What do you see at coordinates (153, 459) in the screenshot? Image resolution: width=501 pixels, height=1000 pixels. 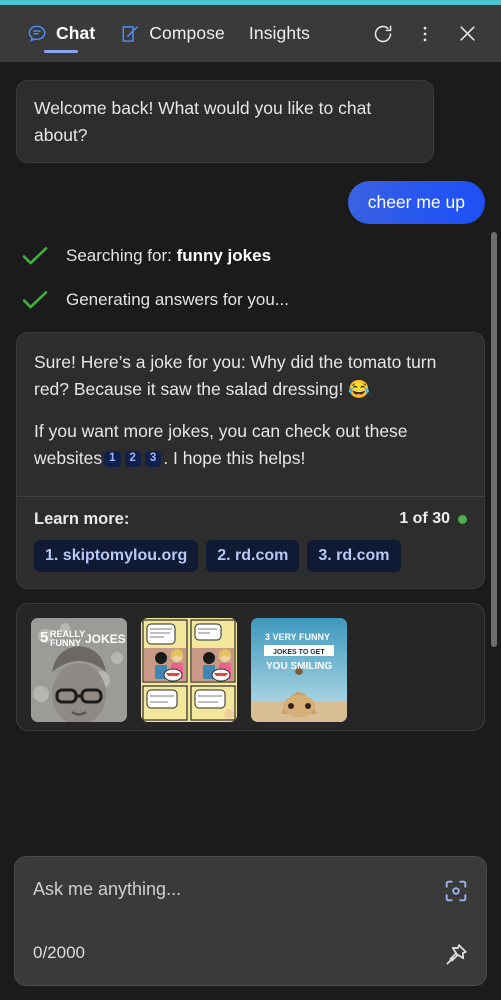 I see `citation-badge-3: 3` at bounding box center [153, 459].